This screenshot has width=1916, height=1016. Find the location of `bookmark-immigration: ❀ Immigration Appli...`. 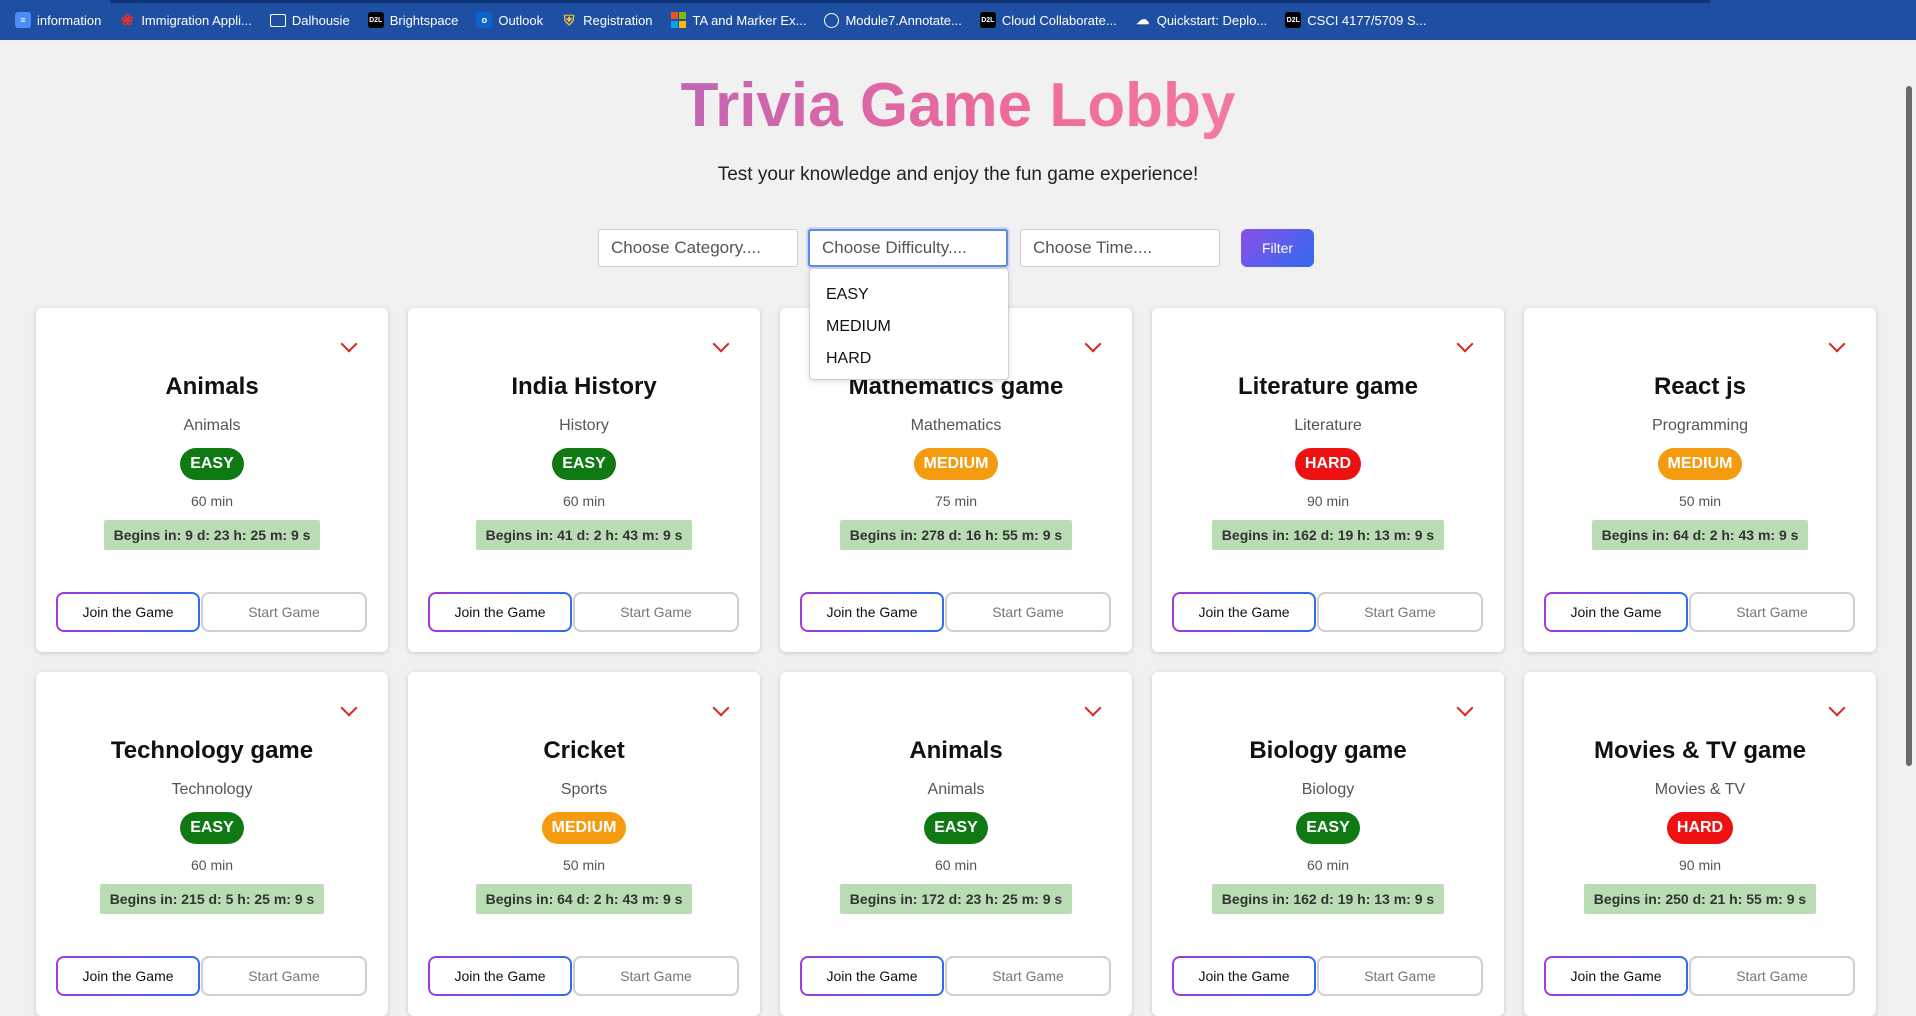

bookmark-immigration: ❀ Immigration Appli... is located at coordinates (185, 20).